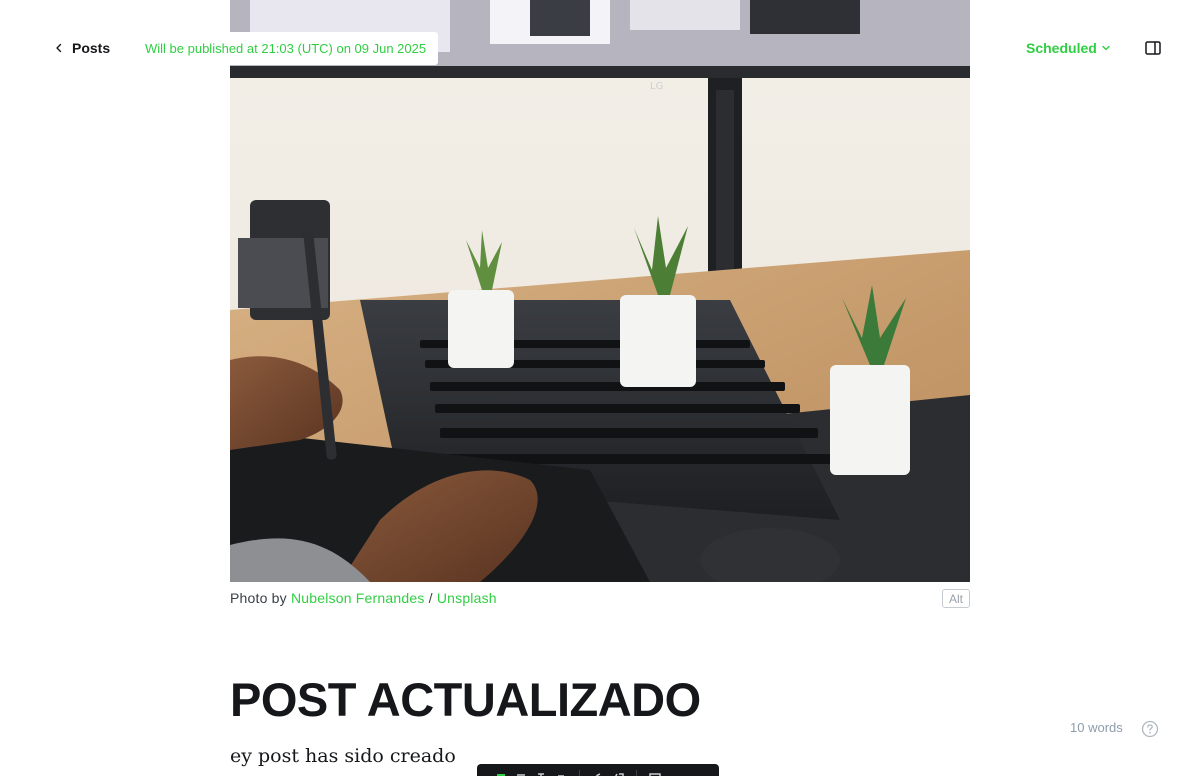  I want to click on snippet-icon, so click(655, 773).